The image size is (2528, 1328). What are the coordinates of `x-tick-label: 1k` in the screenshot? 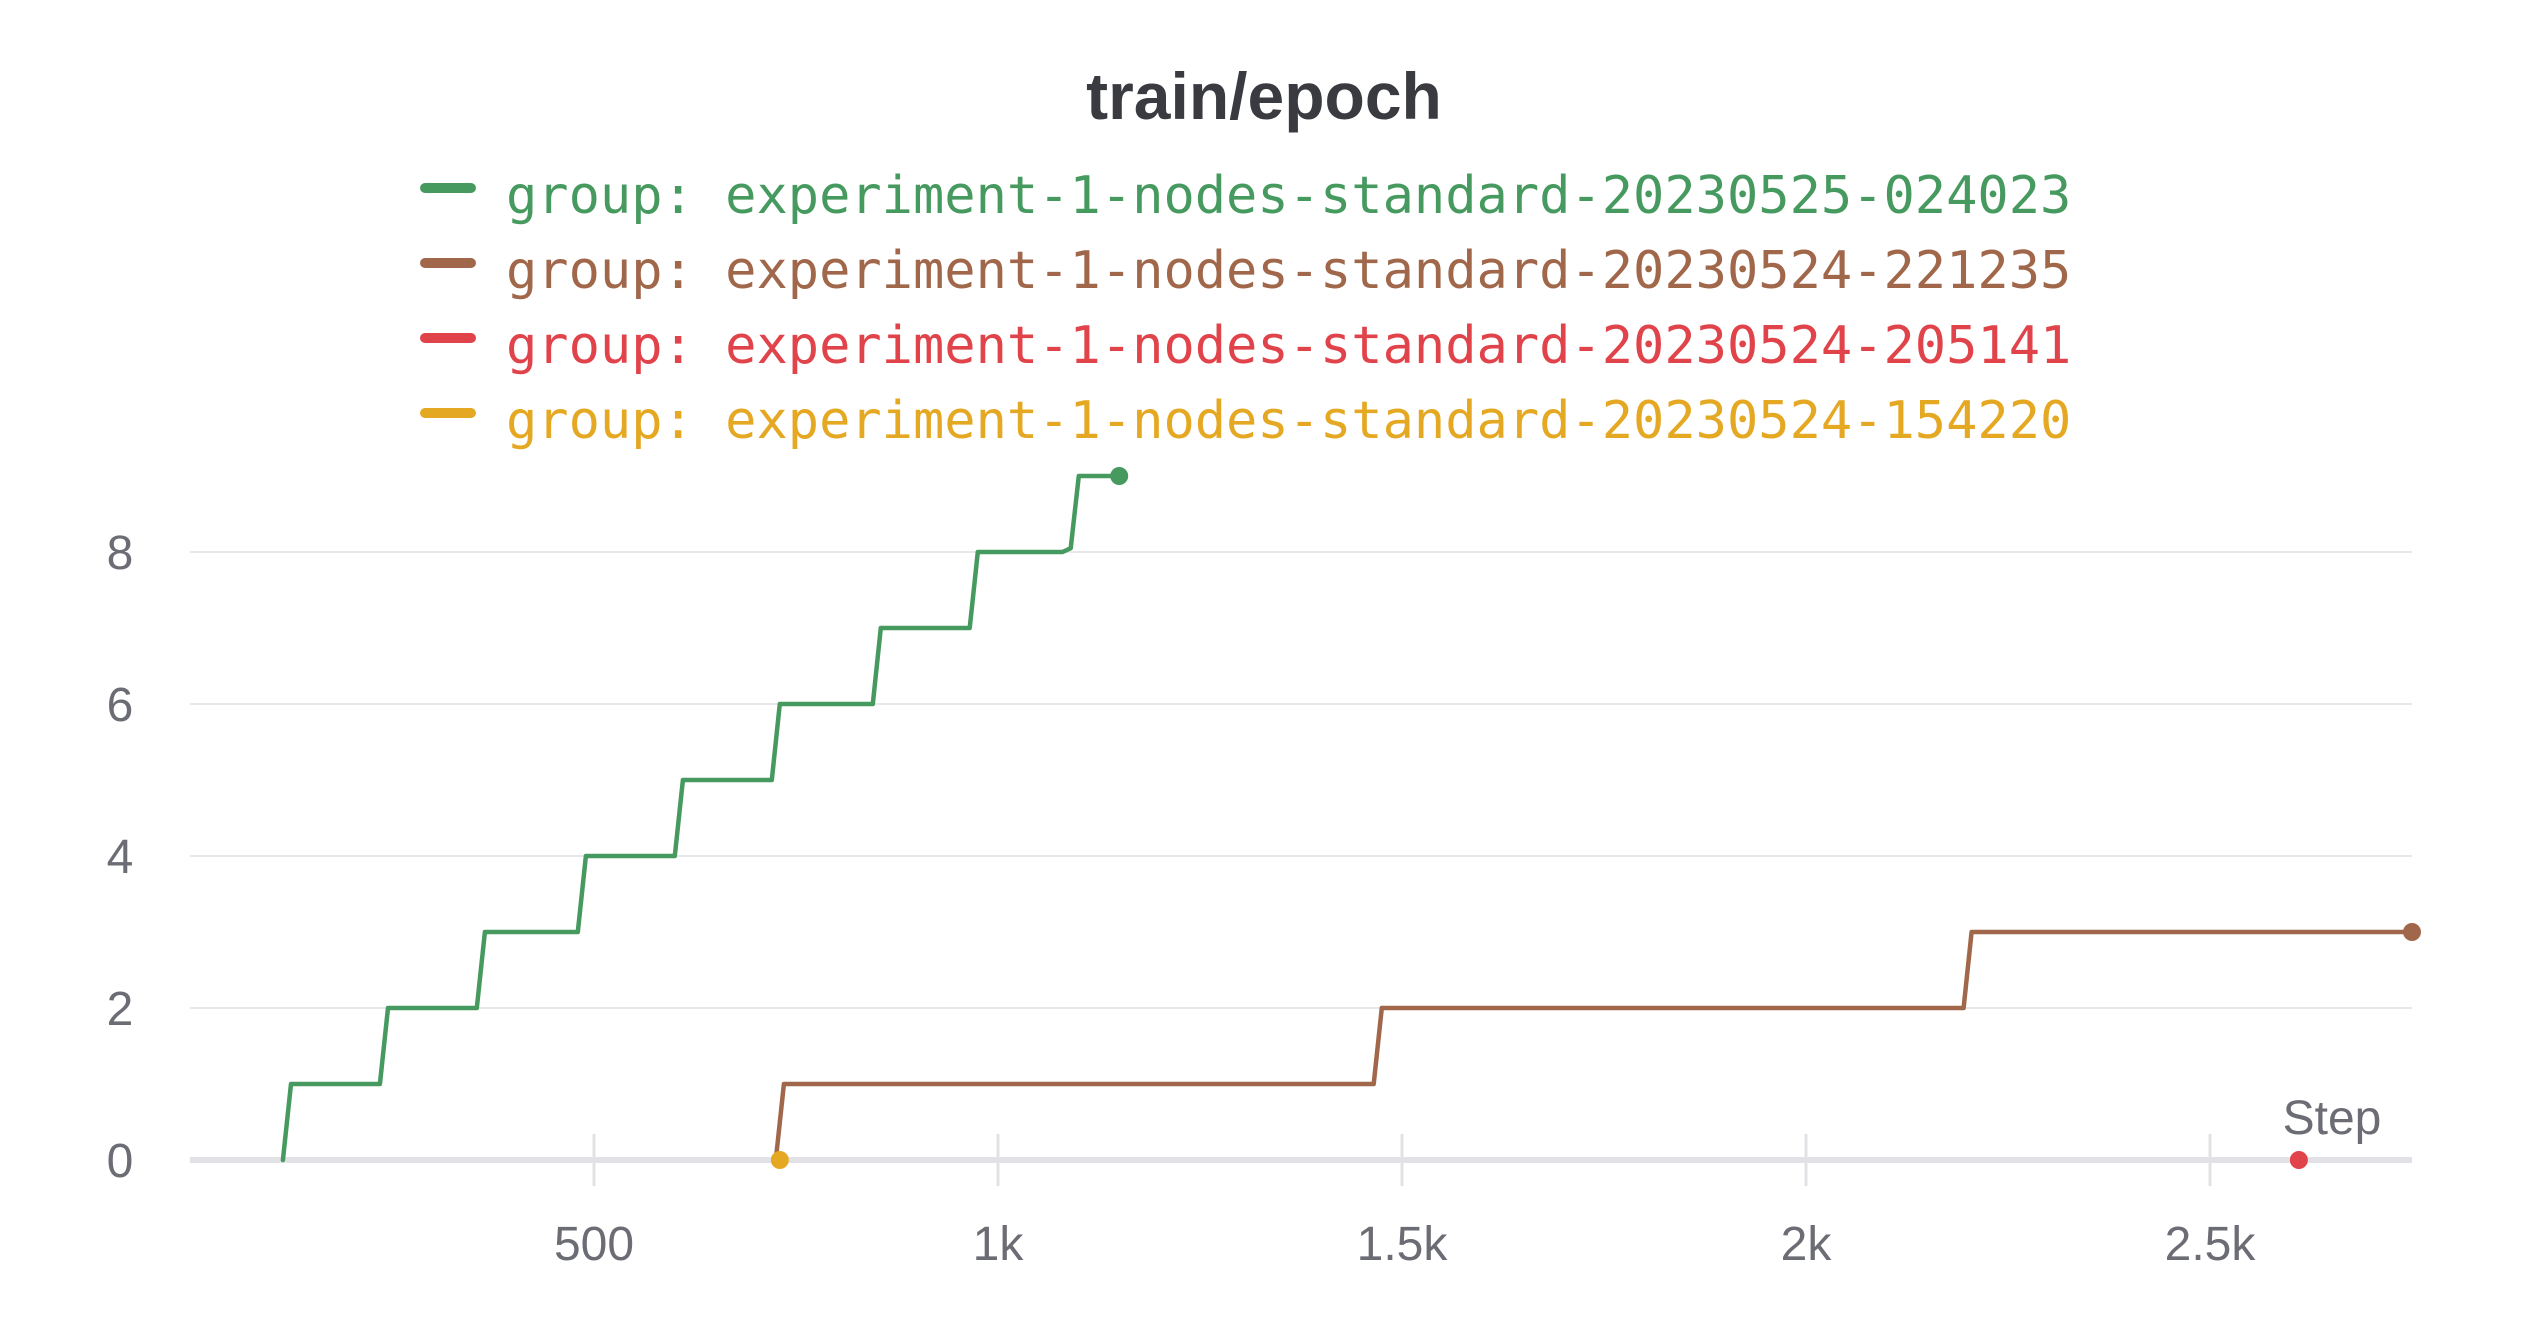 It's located at (999, 1244).